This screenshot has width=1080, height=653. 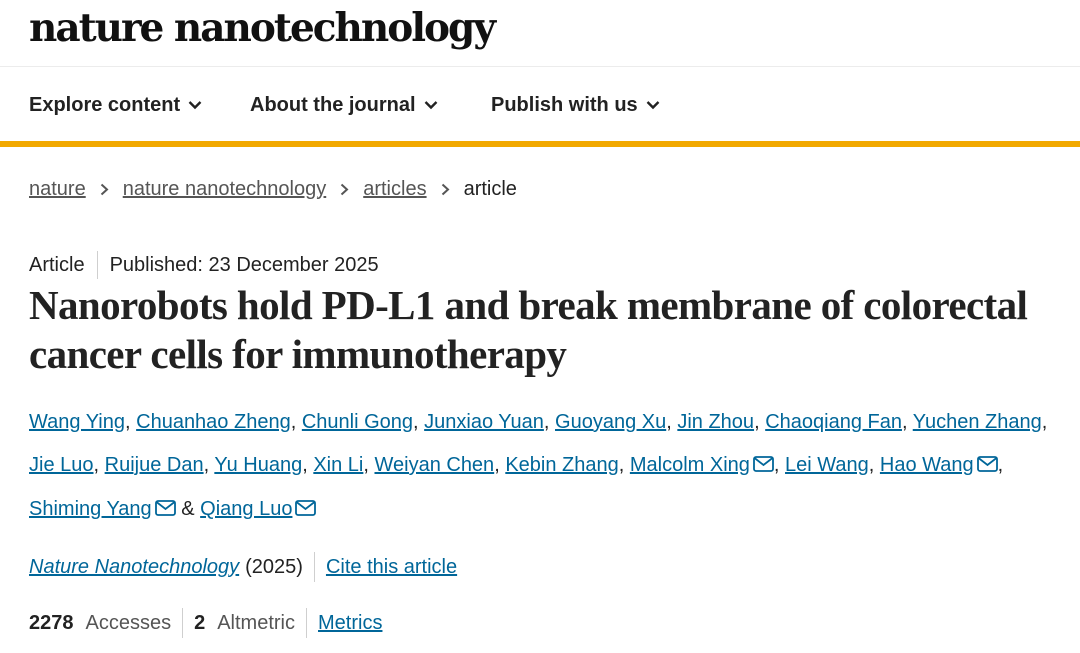 I want to click on publication-year: (2025), so click(x=274, y=566).